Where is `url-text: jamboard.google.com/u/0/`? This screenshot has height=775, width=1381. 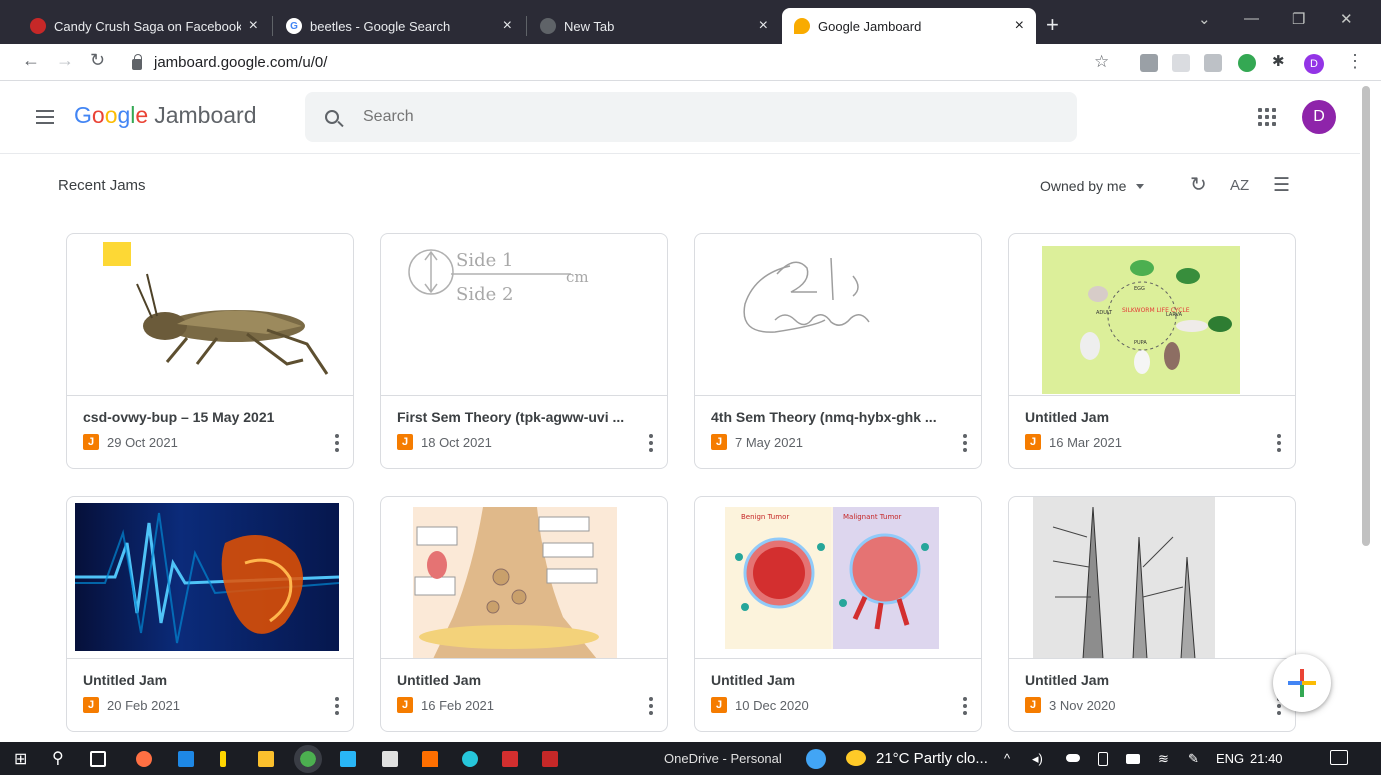 url-text: jamboard.google.com/u/0/ is located at coordinates (241, 62).